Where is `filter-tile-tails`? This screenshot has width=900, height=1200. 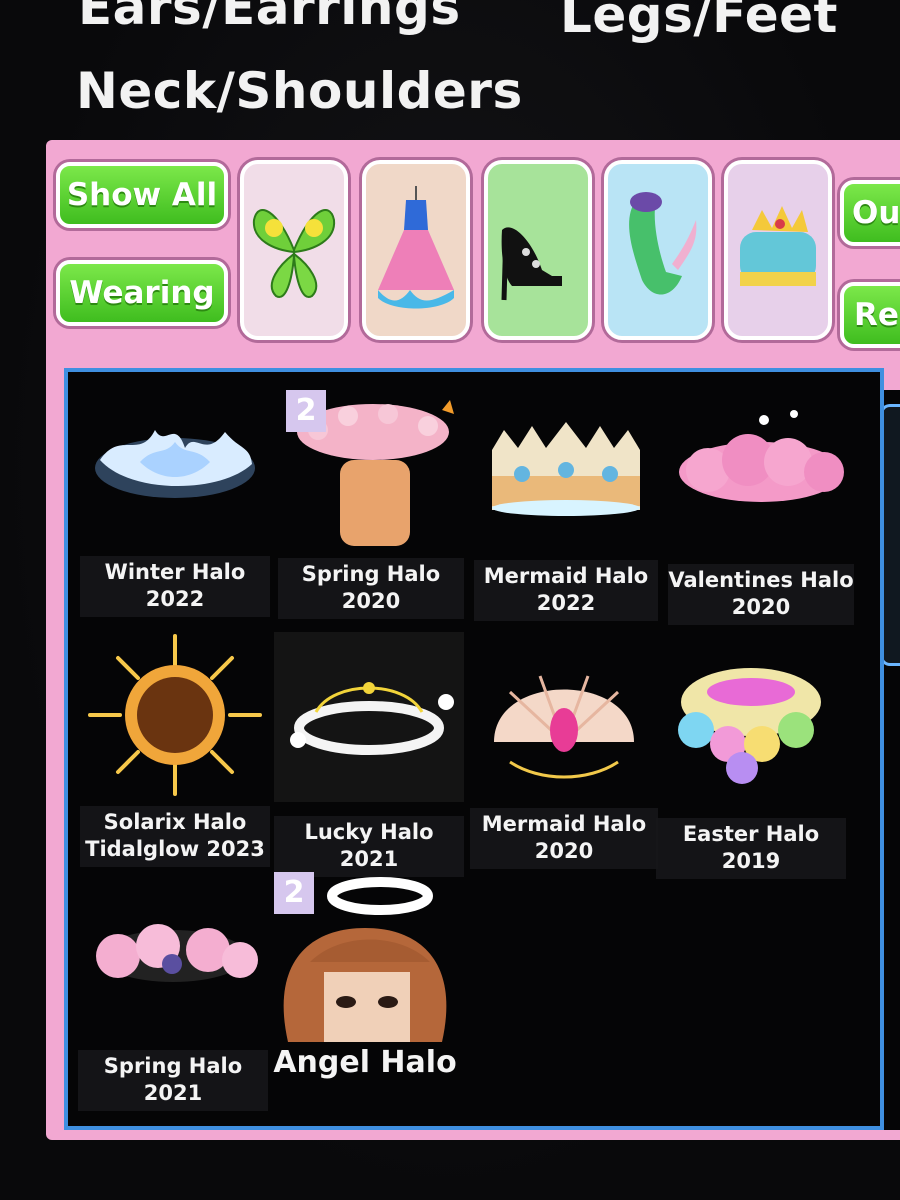
filter-tile-tails is located at coordinates (658, 250).